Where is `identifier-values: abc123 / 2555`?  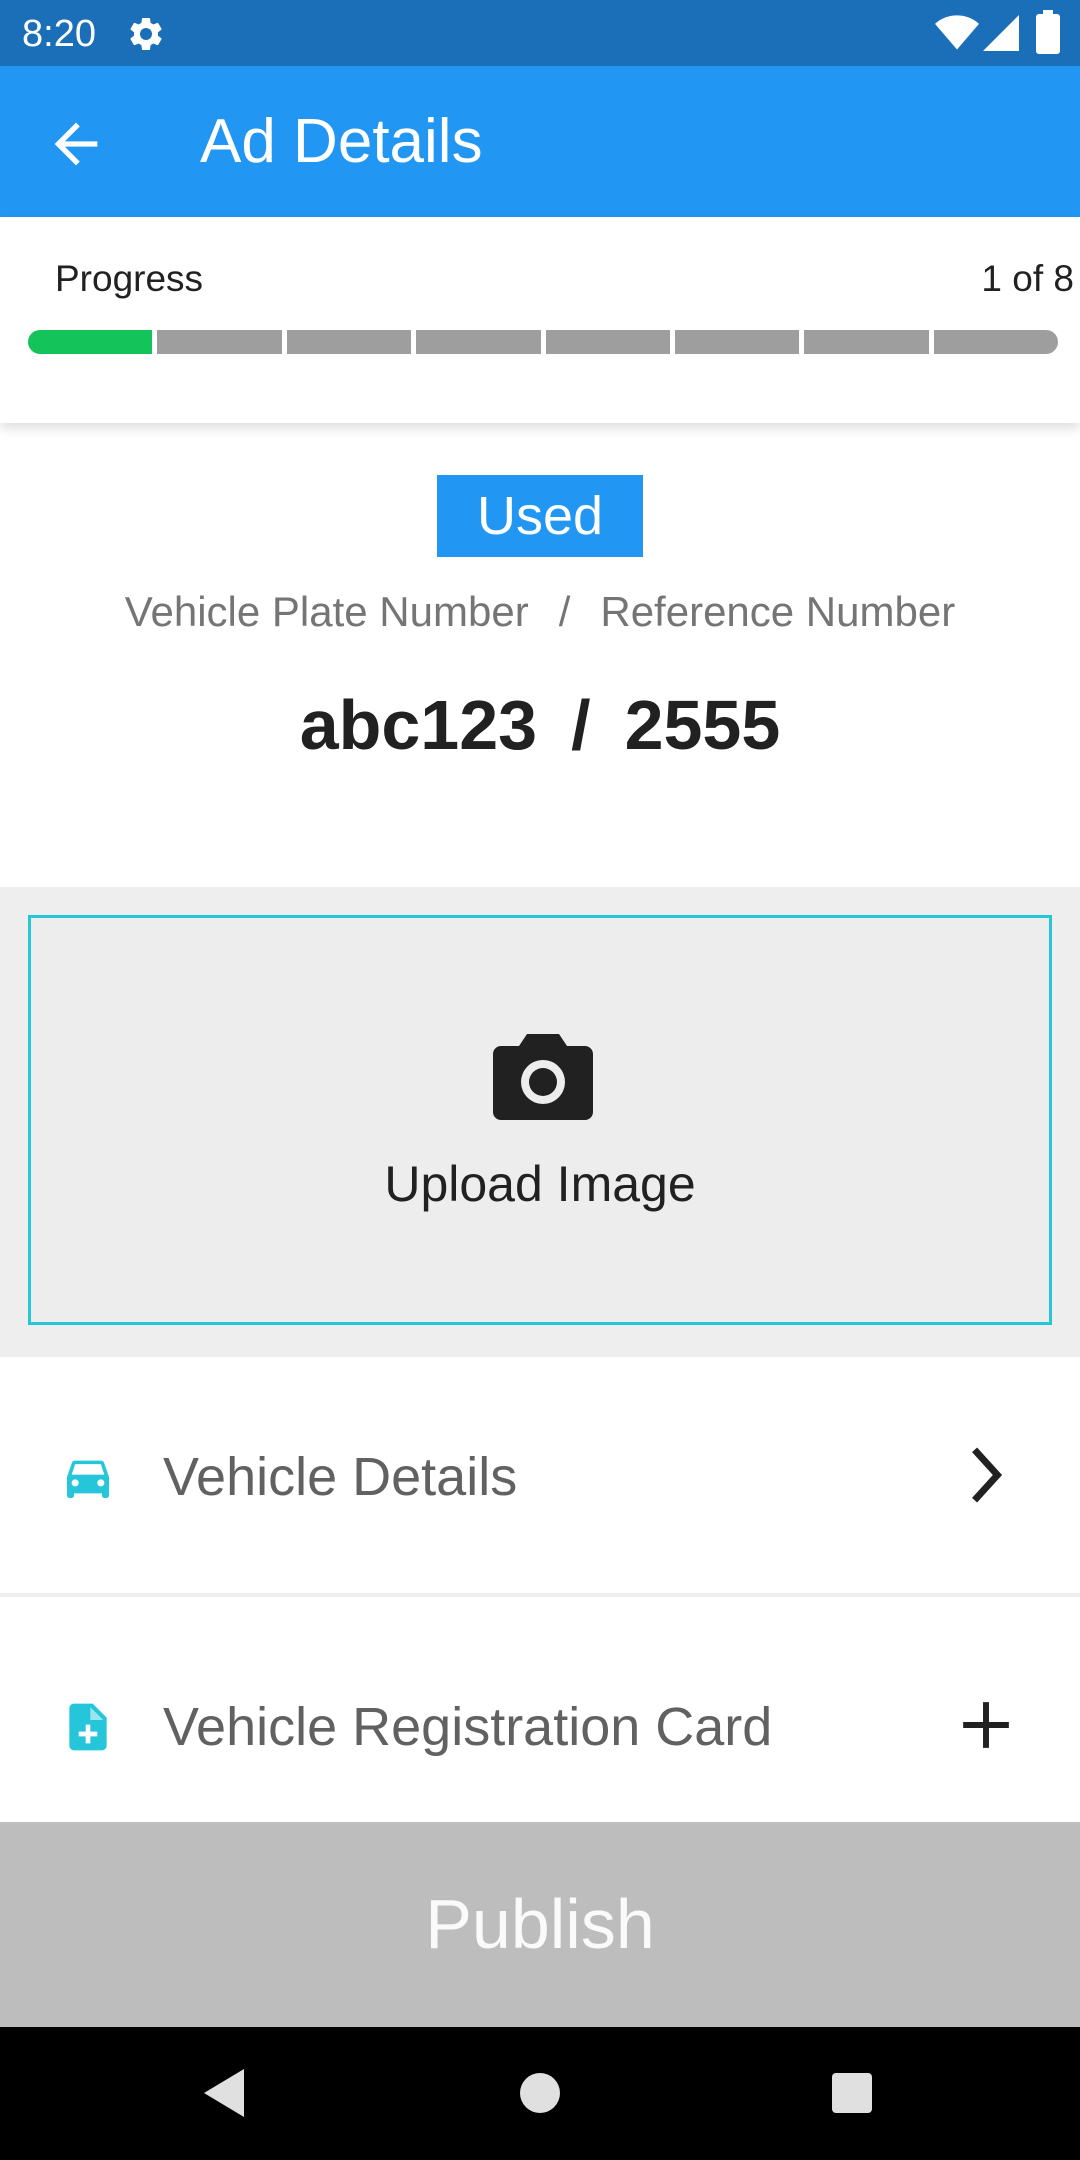
identifier-values: abc123 / 2555 is located at coordinates (540, 725).